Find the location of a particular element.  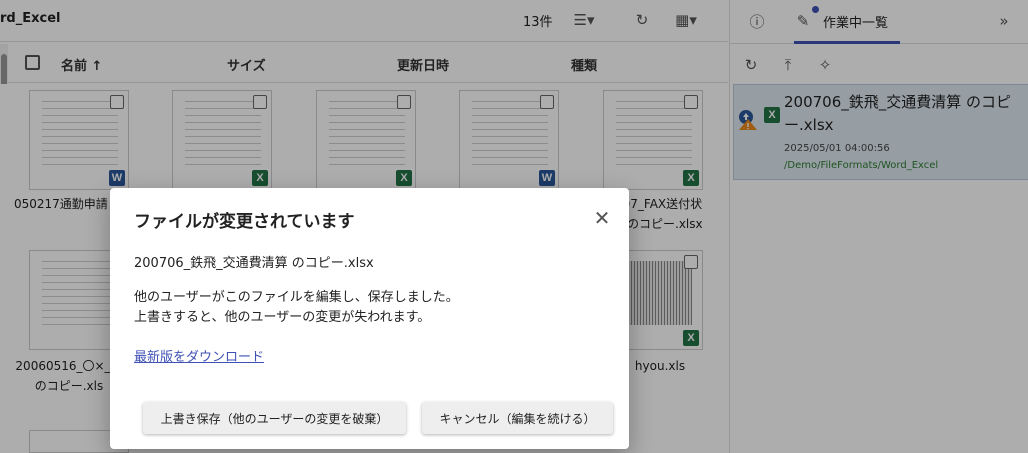

dialog-title: ファイルが変更されています is located at coordinates (244, 222).